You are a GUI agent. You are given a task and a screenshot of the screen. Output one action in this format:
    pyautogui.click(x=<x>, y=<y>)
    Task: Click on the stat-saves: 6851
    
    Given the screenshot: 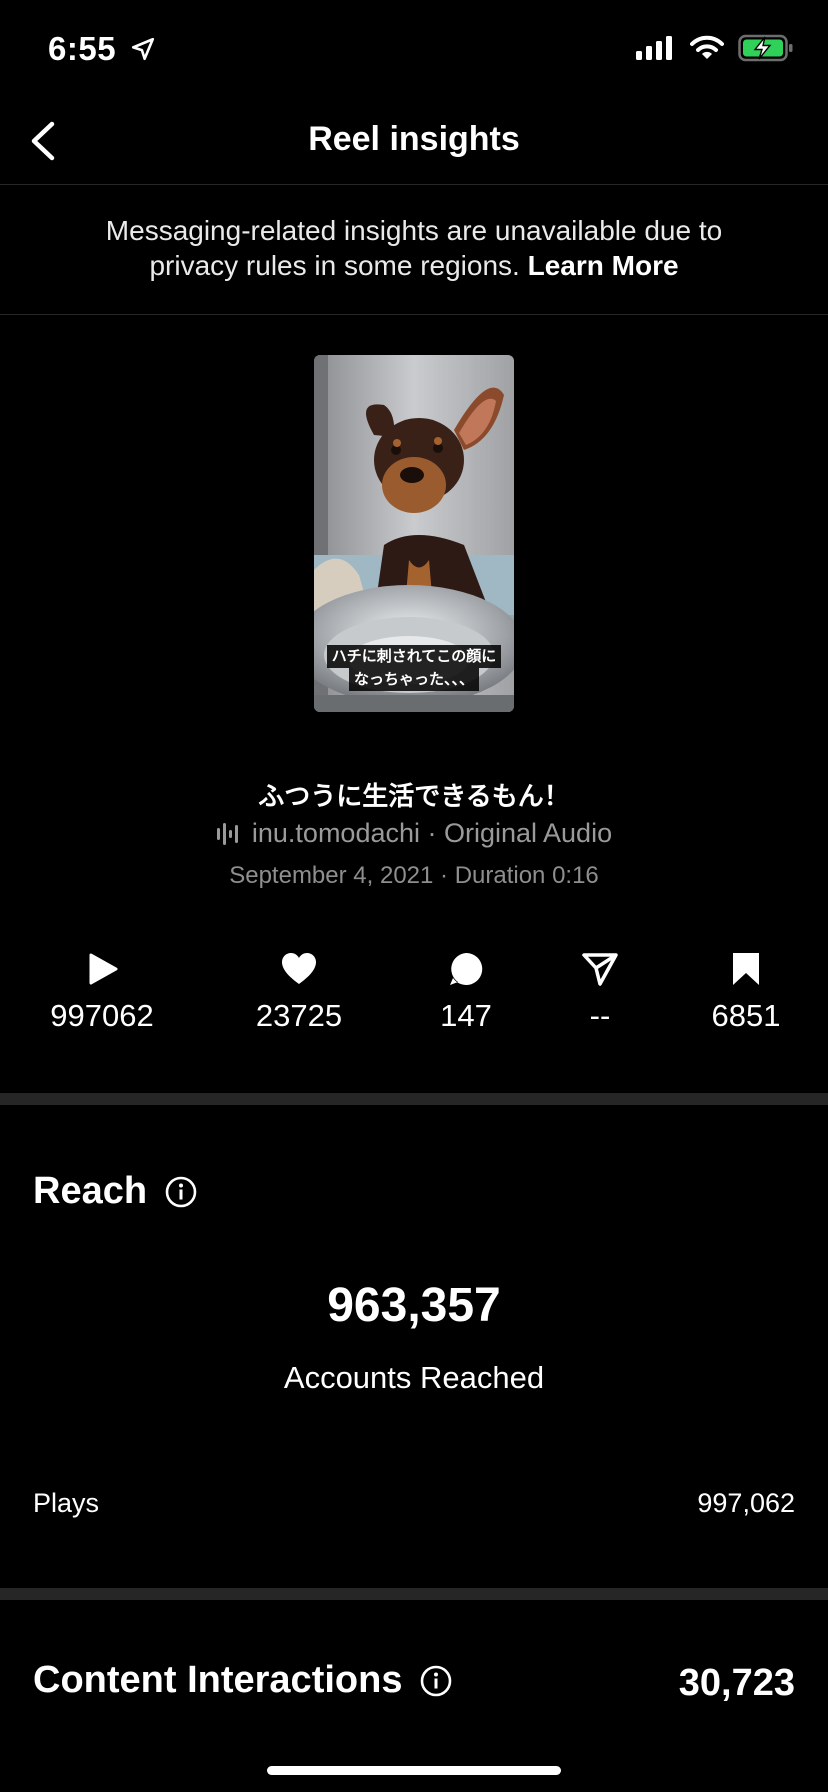 What is the action you would take?
    pyautogui.click(x=742, y=993)
    